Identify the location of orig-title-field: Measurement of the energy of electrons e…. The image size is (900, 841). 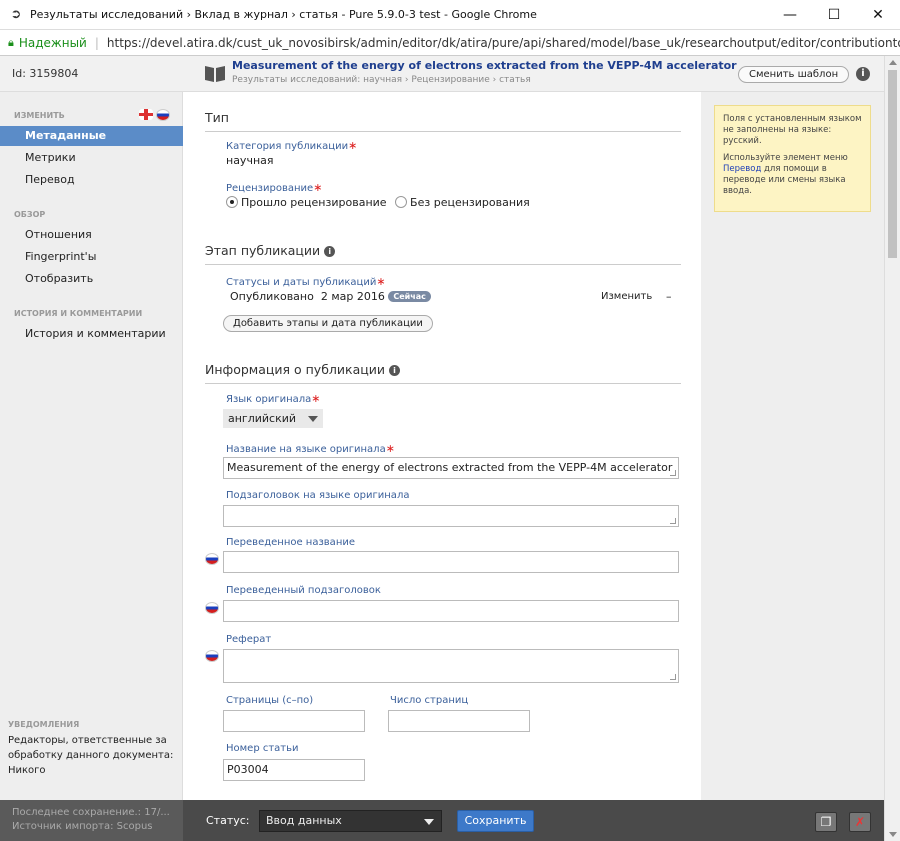
(451, 468).